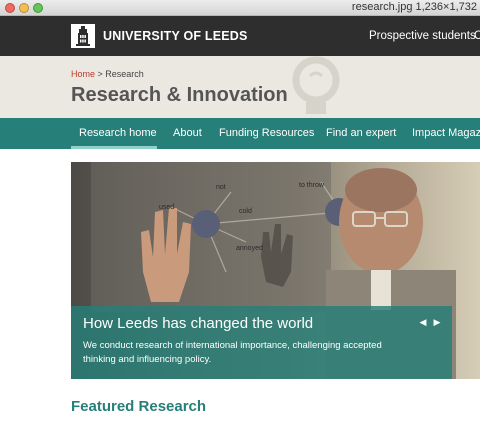  What do you see at coordinates (24, 8) in the screenshot?
I see `minimize-window-button` at bounding box center [24, 8].